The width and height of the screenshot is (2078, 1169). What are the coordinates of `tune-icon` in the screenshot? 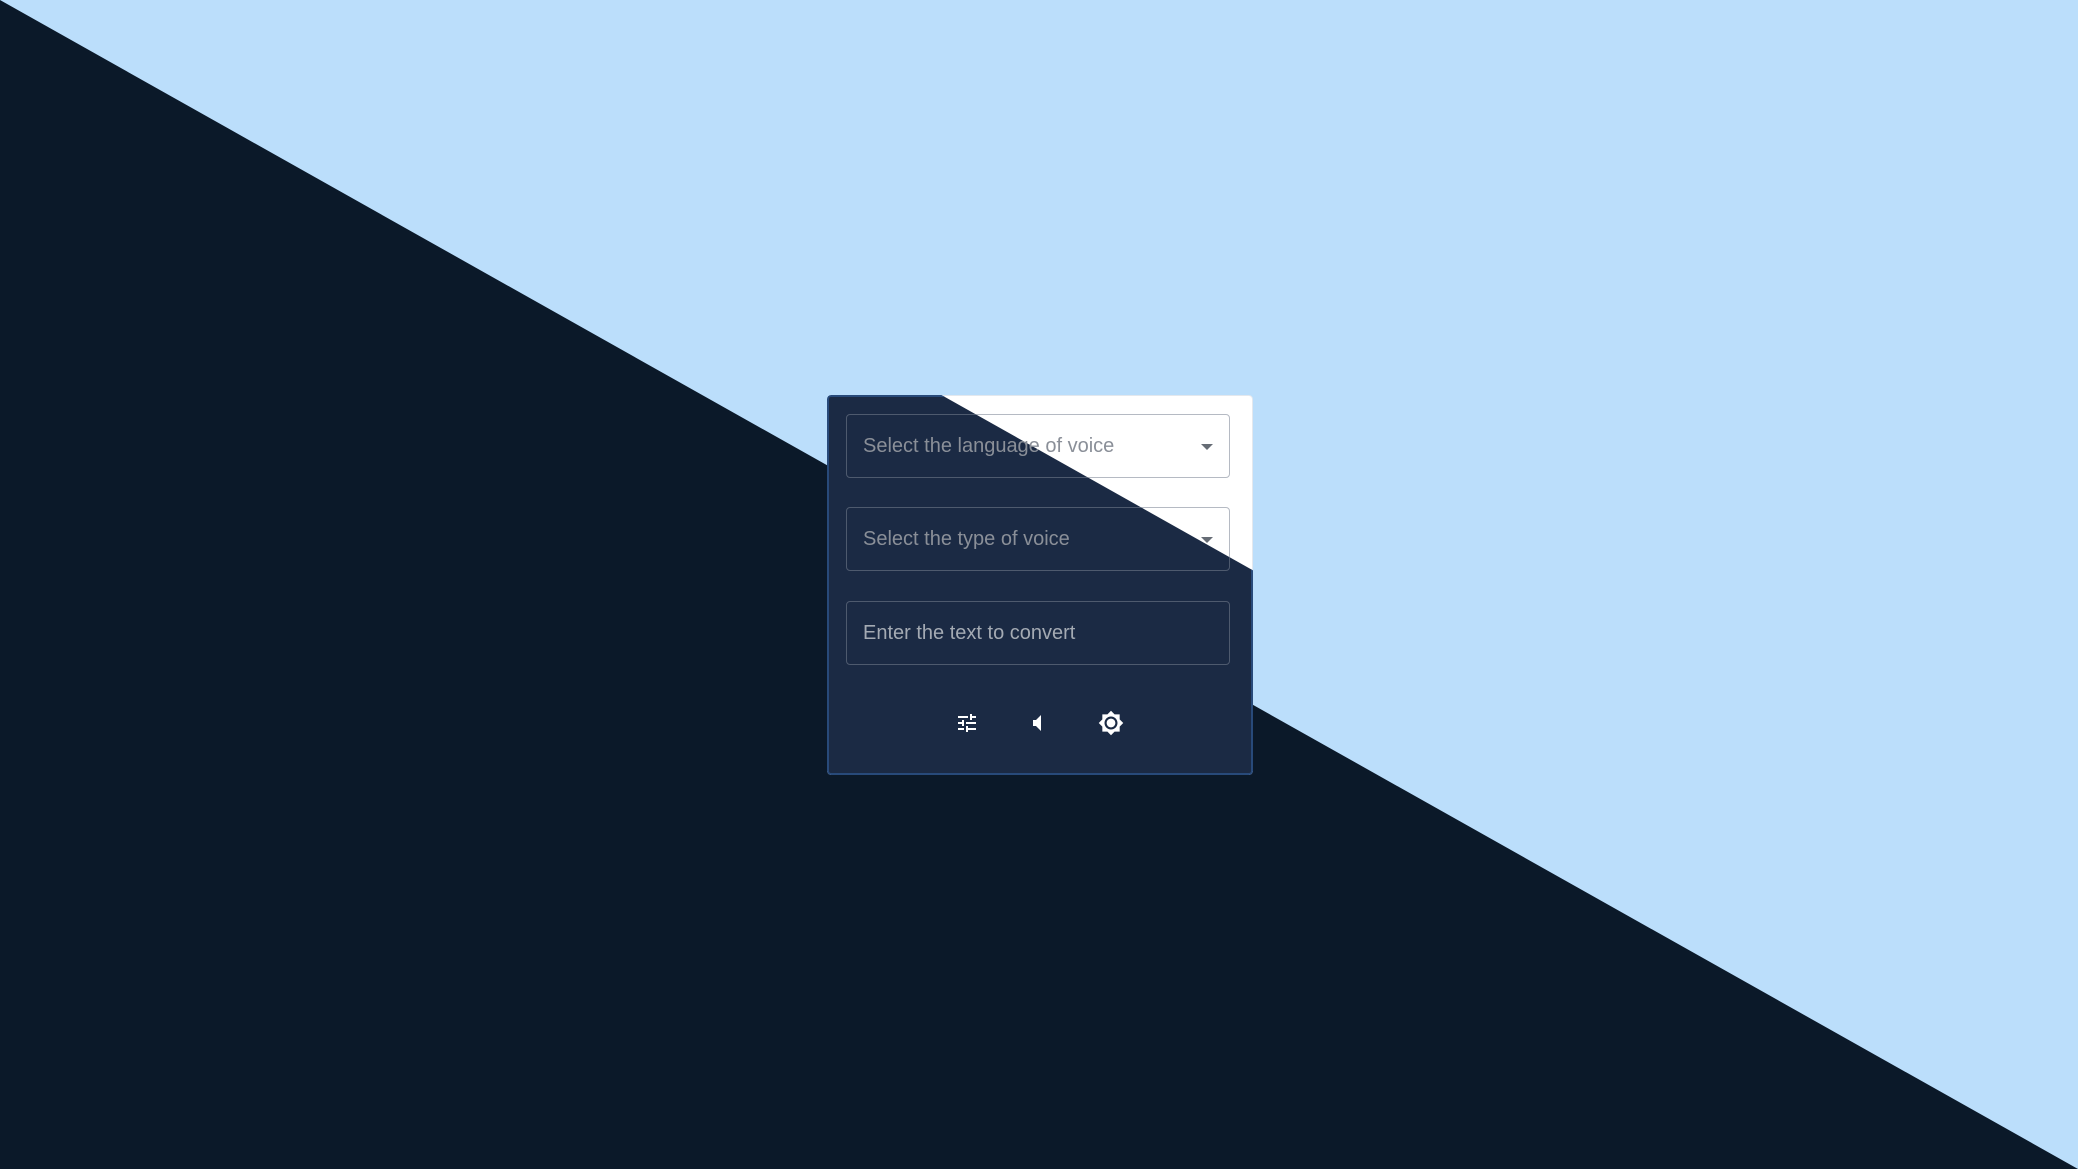 It's located at (967, 723).